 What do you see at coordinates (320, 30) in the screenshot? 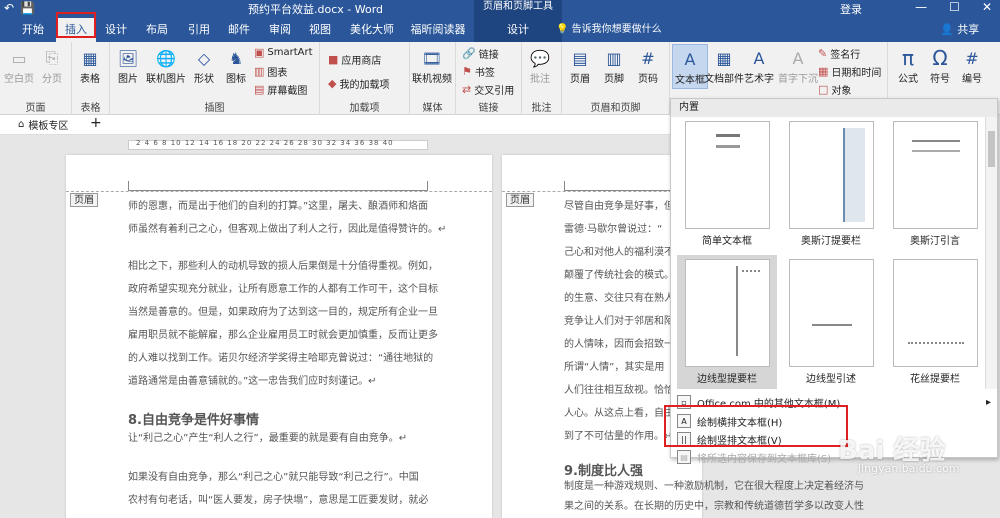
I see `tab-view: 视图` at bounding box center [320, 30].